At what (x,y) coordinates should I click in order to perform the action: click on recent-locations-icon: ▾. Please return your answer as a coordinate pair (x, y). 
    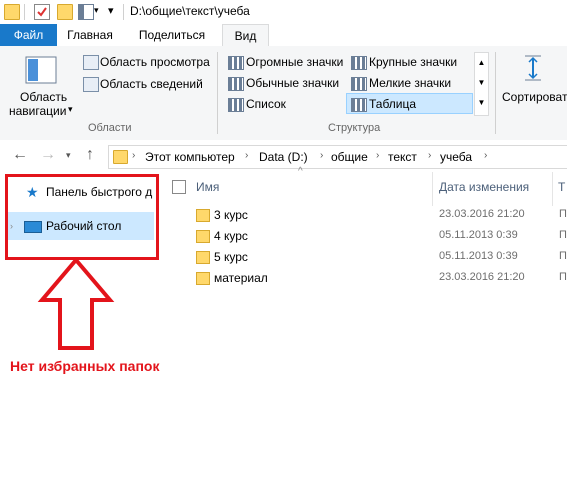
    Looking at the image, I should click on (68, 155).